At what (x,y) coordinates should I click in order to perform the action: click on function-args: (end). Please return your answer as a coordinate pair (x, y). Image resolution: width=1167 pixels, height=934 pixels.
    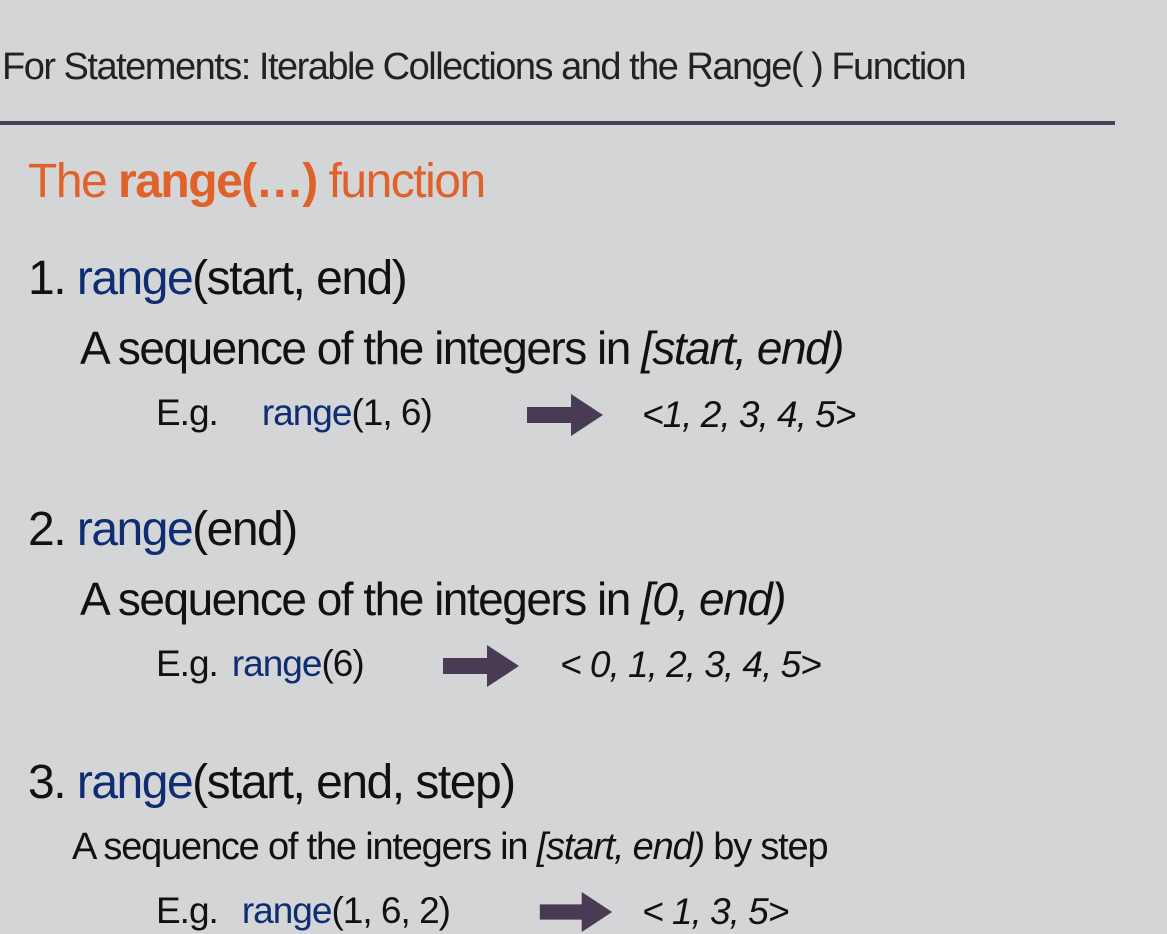
    Looking at the image, I should click on (245, 529).